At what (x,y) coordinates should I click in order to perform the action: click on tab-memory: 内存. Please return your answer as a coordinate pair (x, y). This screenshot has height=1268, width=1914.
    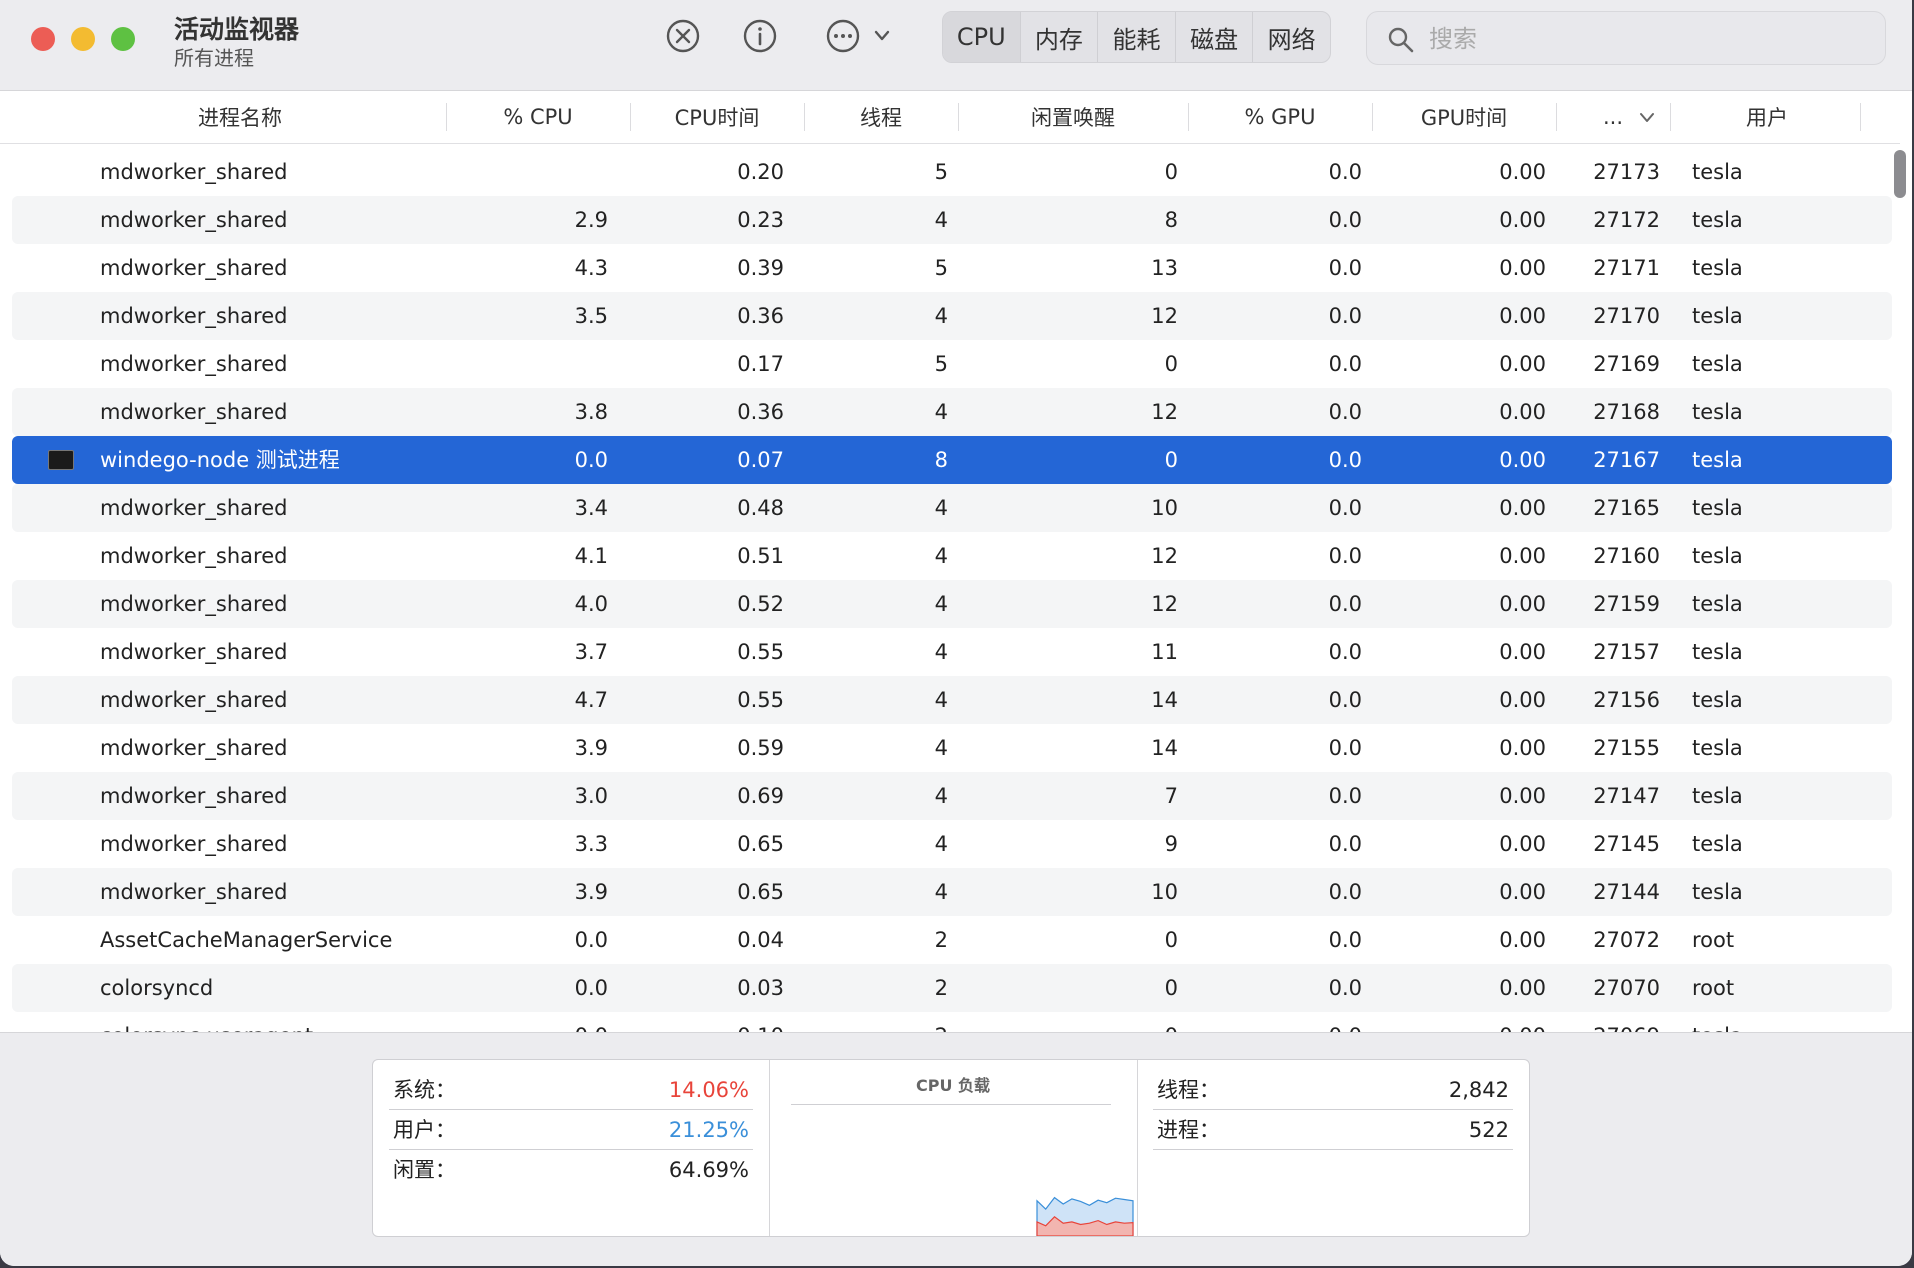
    Looking at the image, I should click on (1060, 37).